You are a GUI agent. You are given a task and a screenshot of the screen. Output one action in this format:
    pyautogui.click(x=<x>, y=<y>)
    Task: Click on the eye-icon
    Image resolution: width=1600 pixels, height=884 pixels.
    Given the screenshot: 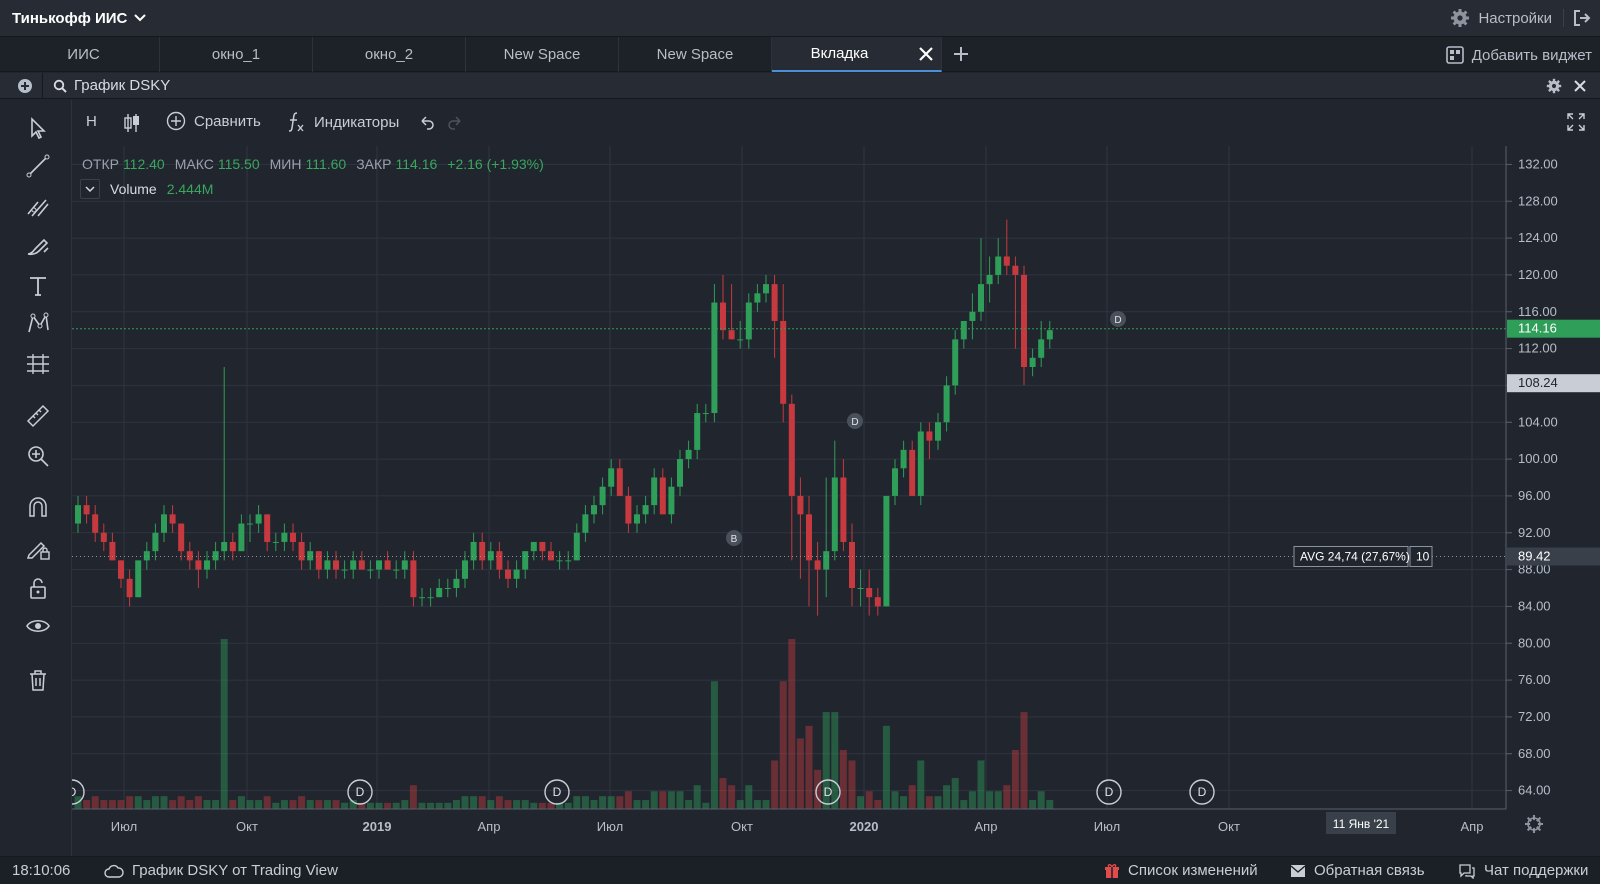 What is the action you would take?
    pyautogui.click(x=38, y=626)
    